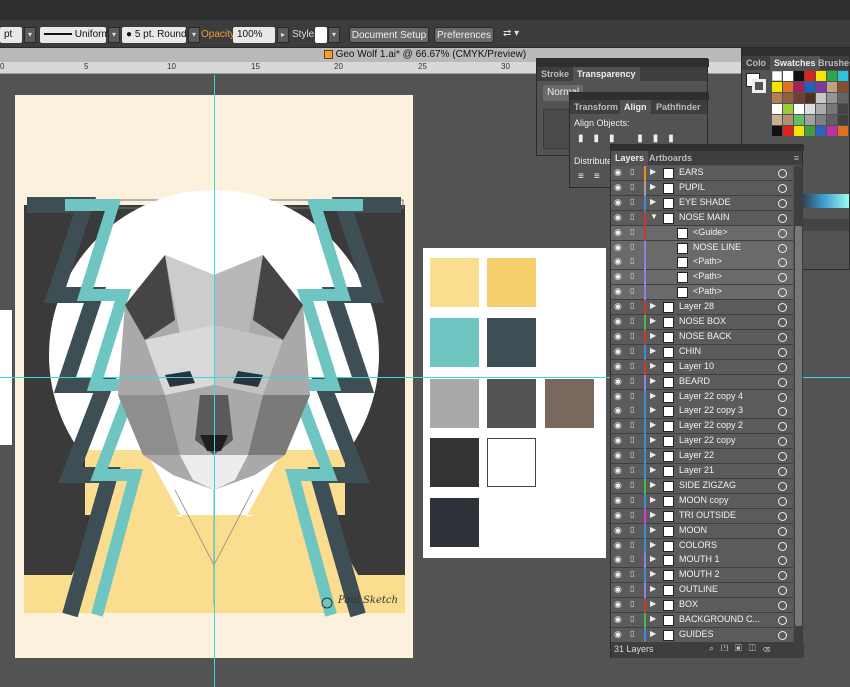  What do you see at coordinates (425, 68) in the screenshot?
I see `horizontal-ruler: 0 5 10 15 20 25 30 35 40 45 50` at bounding box center [425, 68].